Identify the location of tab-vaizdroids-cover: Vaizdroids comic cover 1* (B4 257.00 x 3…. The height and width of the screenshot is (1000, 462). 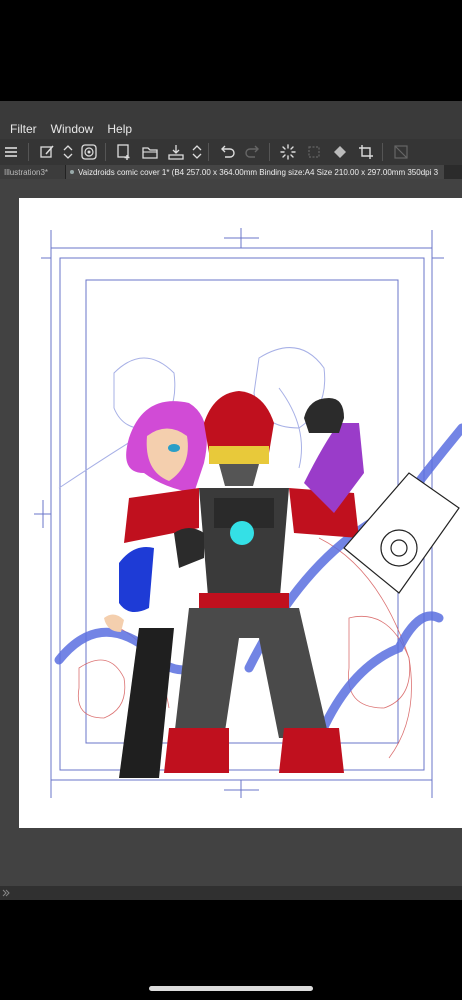
(255, 172).